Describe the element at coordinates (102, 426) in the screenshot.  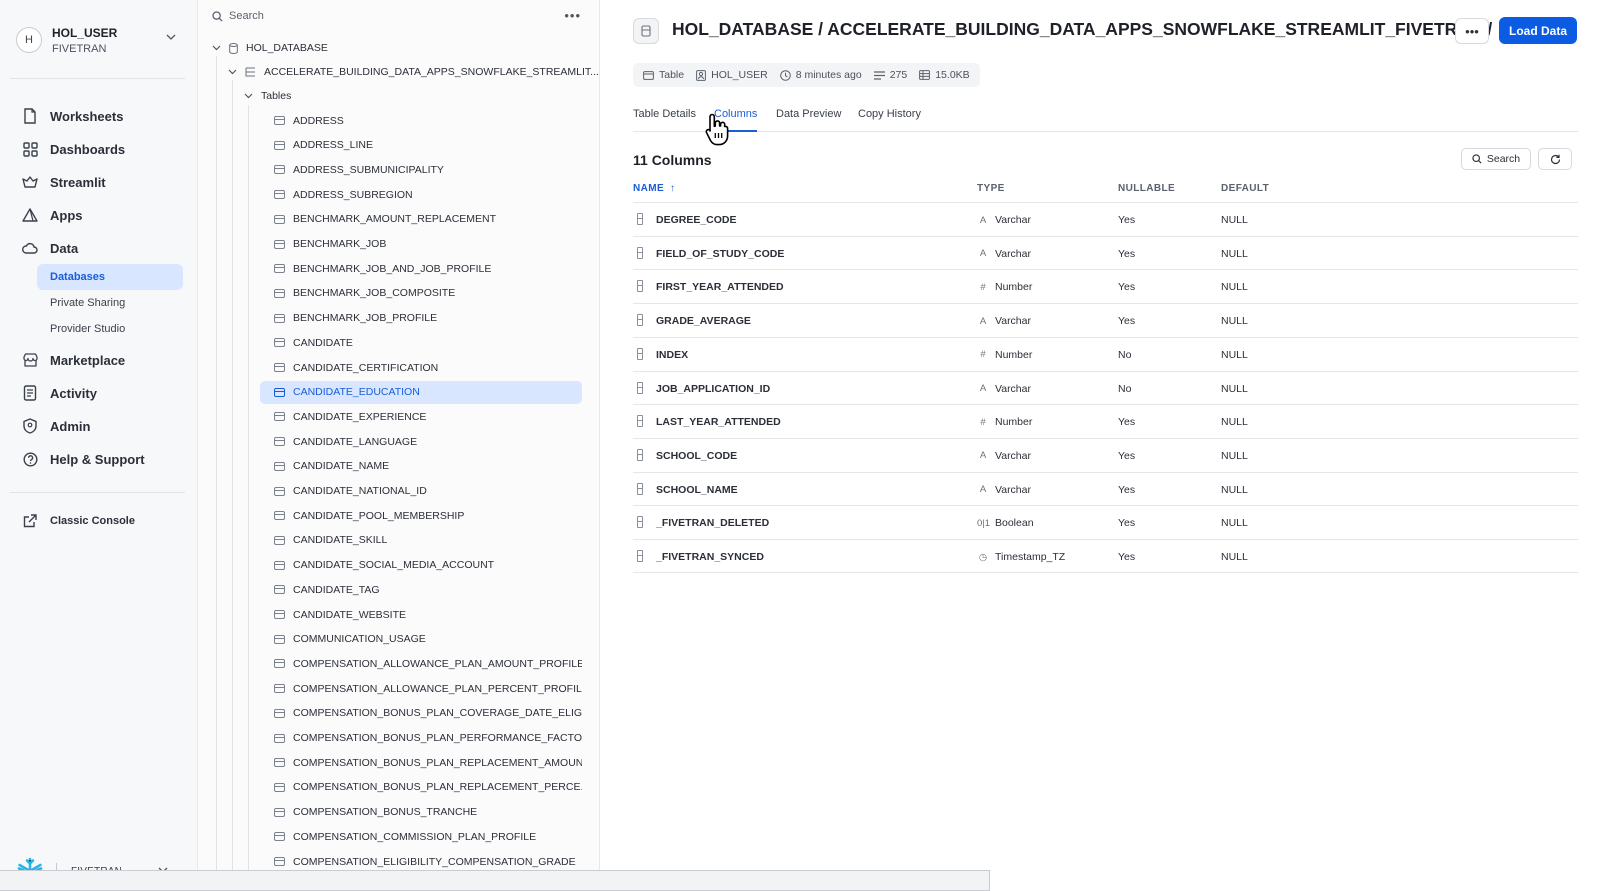
I see `nav-item-admin: Admin` at that location.